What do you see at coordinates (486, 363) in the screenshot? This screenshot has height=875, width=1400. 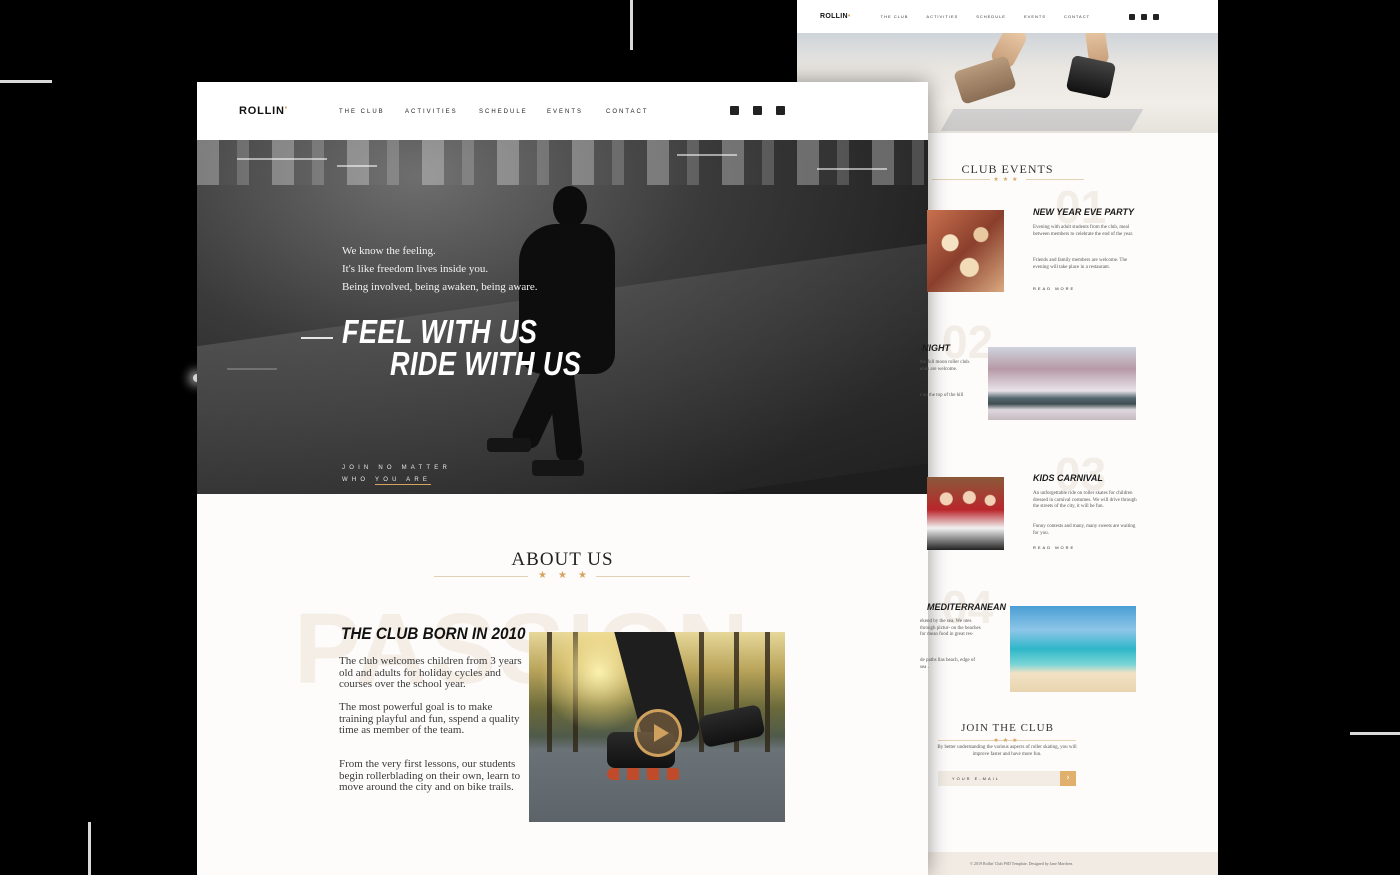 I see `hero-title-line2: RIDE WITH US` at bounding box center [486, 363].